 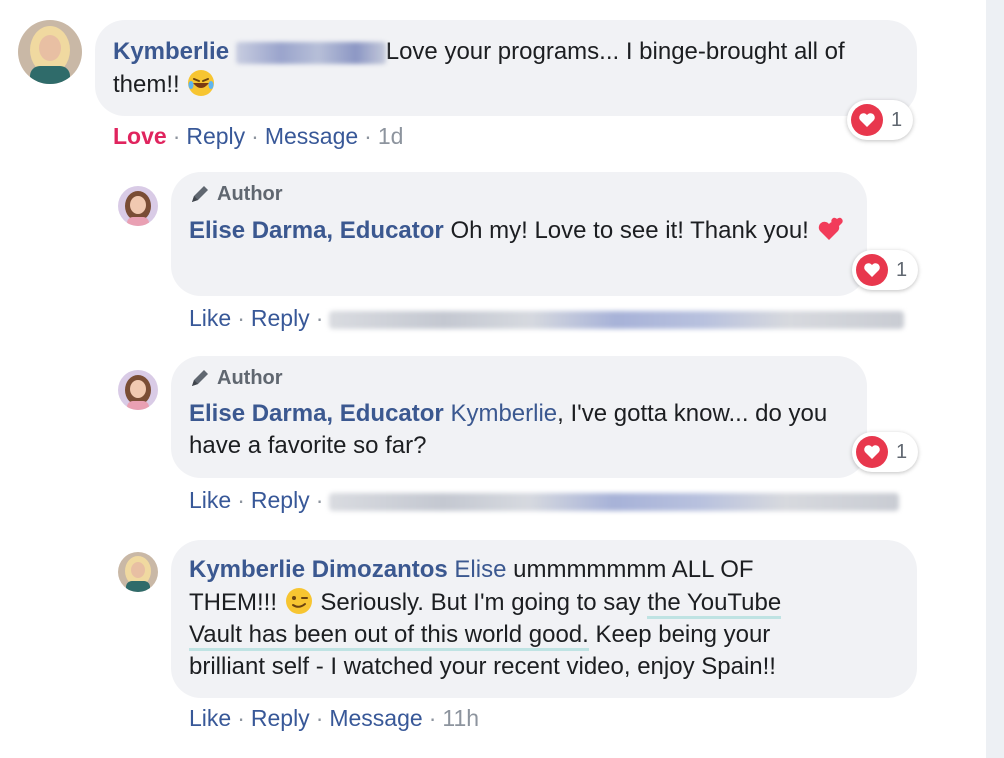 What do you see at coordinates (629, 230) in the screenshot?
I see `reply-body: Oh my! Love to see it! Thank you!` at bounding box center [629, 230].